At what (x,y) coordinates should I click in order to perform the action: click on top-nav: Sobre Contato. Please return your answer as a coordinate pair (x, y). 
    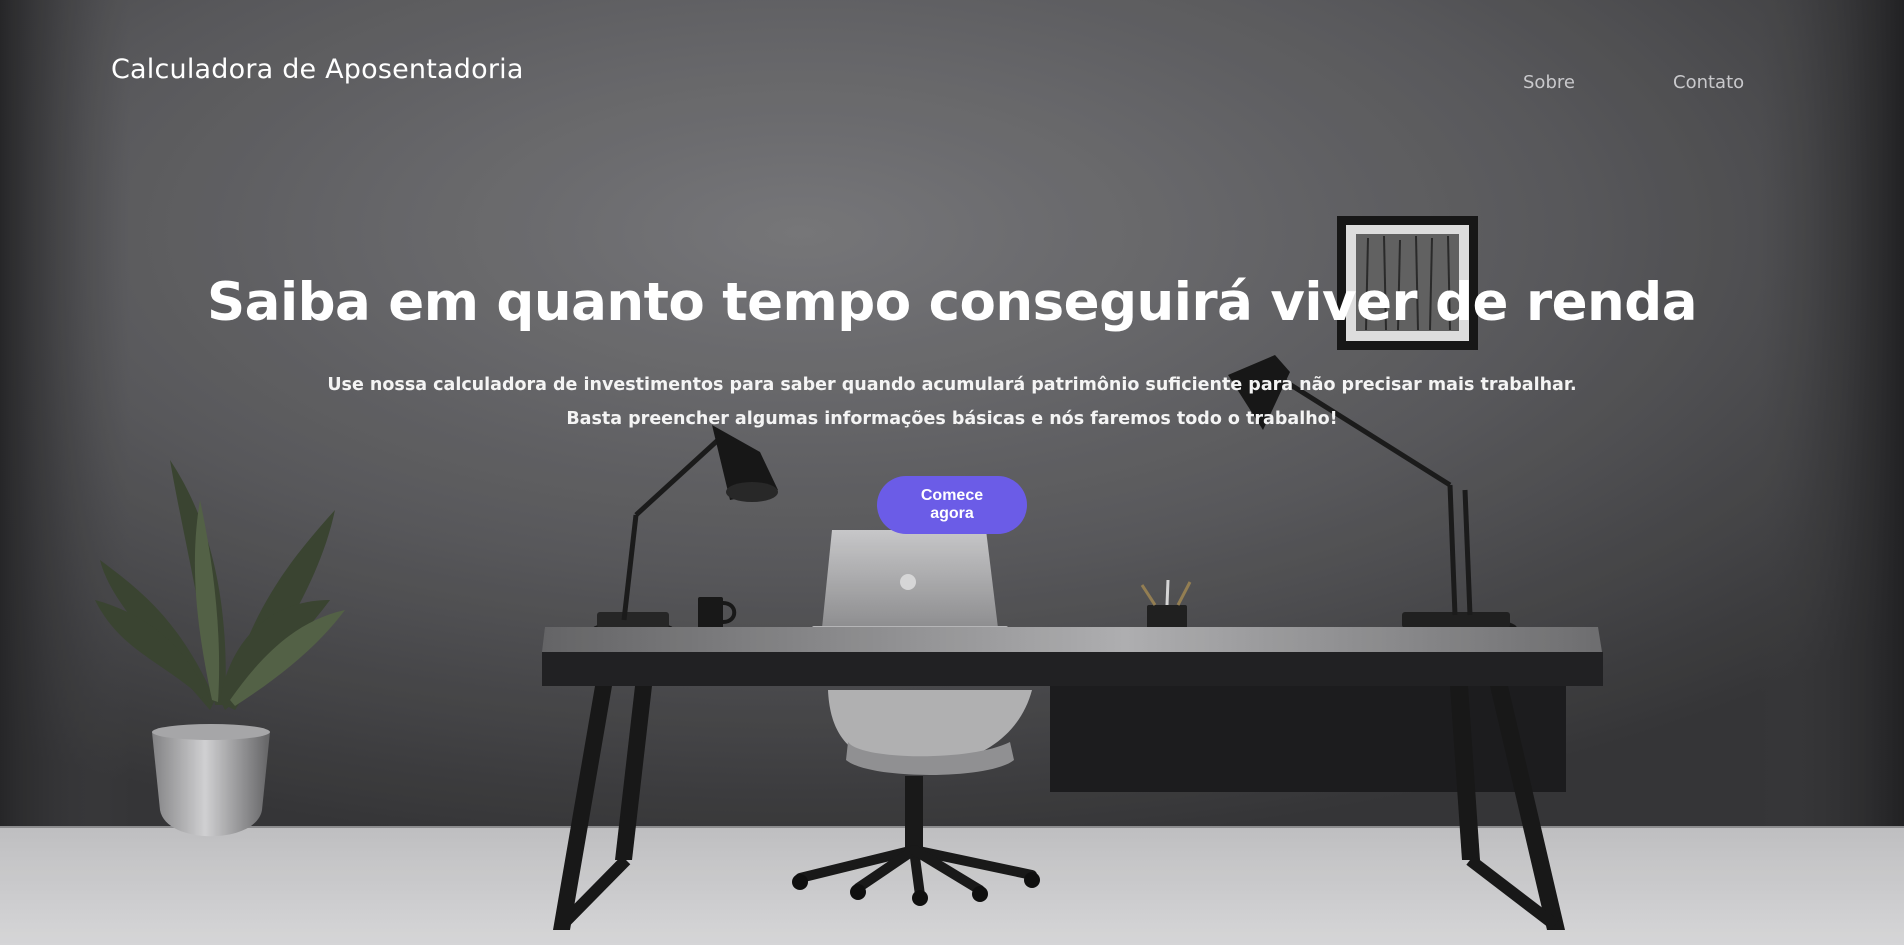
    Looking at the image, I should click on (952, 85).